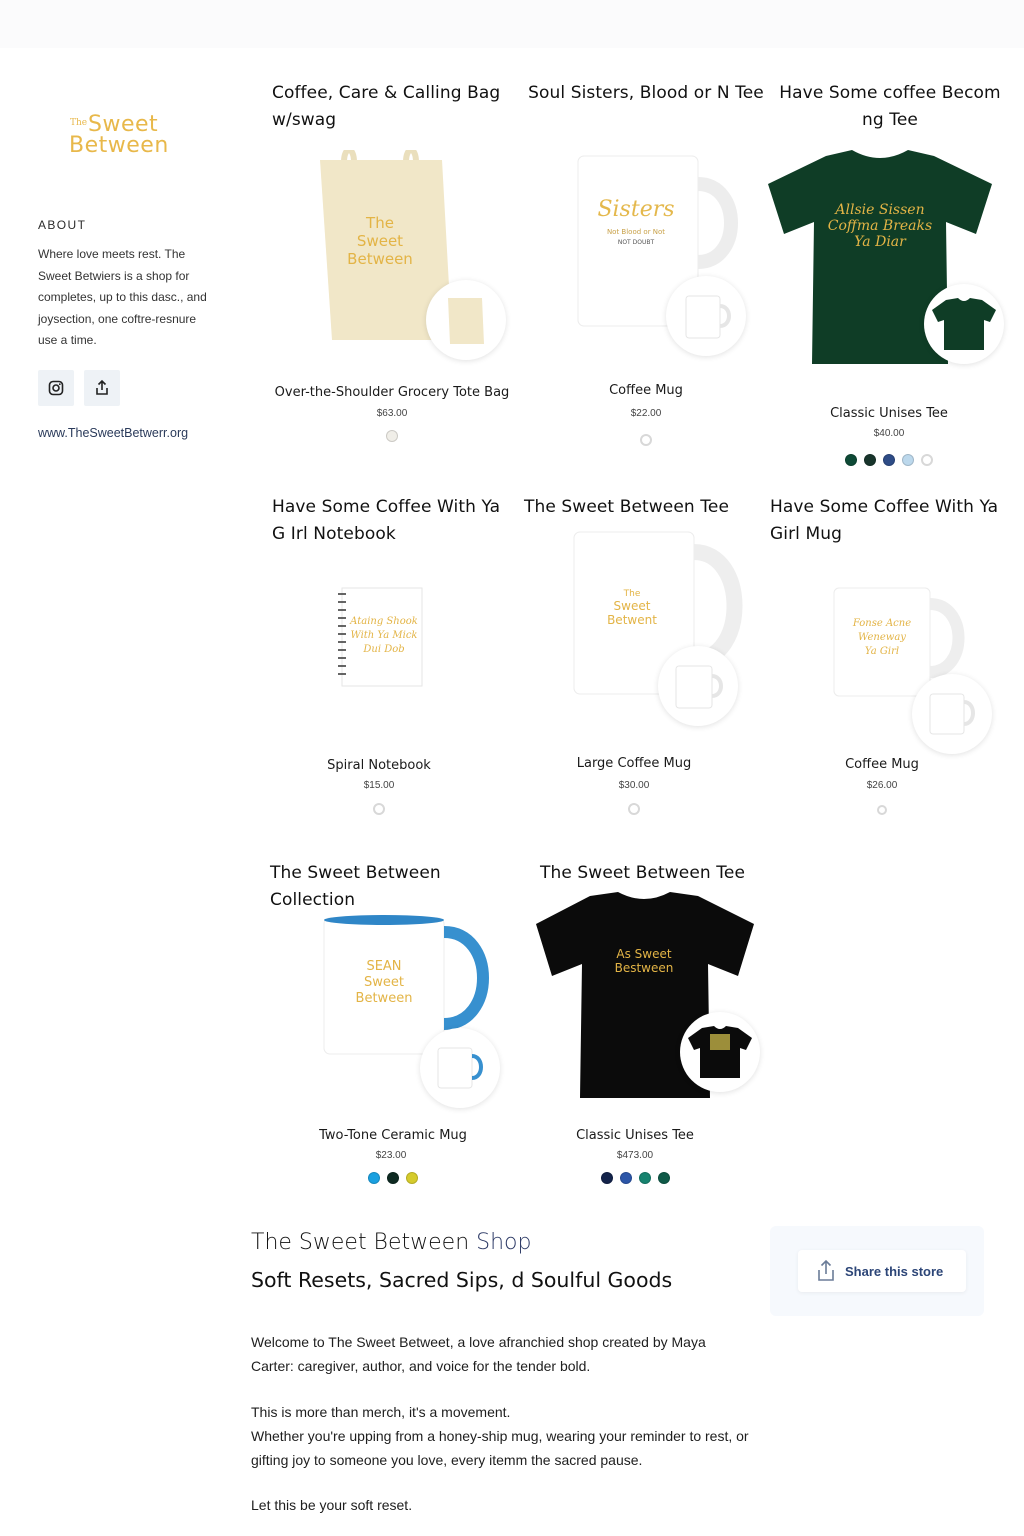 Image resolution: width=1024 pixels, height=1536 pixels. What do you see at coordinates (383, 649) in the screenshot?
I see `notebook-text-3: Dui Dob` at bounding box center [383, 649].